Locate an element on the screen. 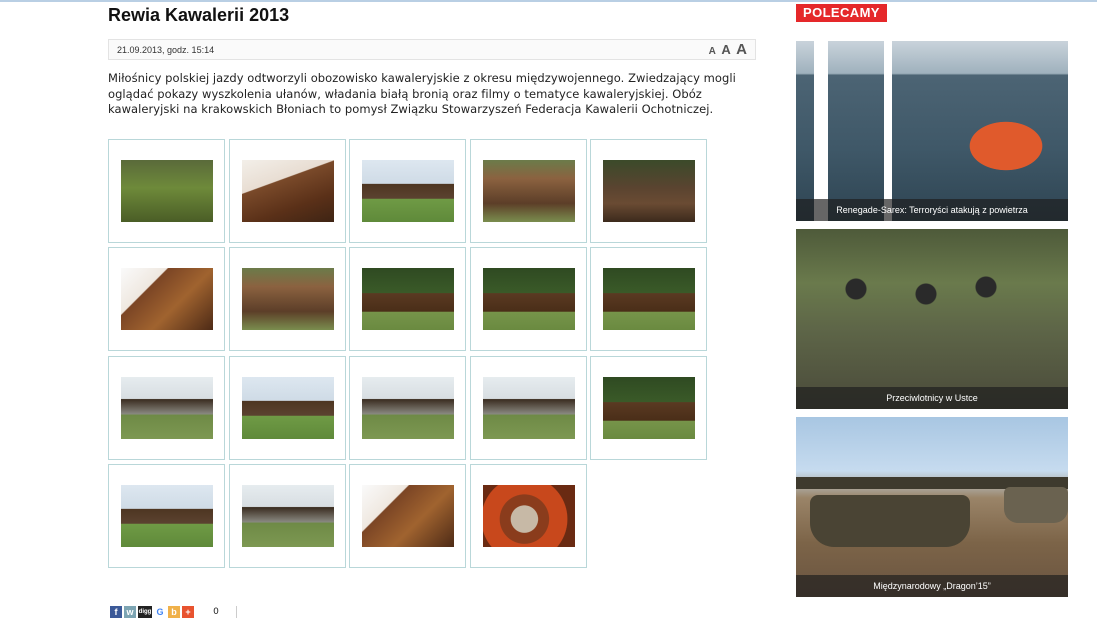 Image resolution: width=1097 pixels, height=625 pixels. digg-icon: digg is located at coordinates (145, 612).